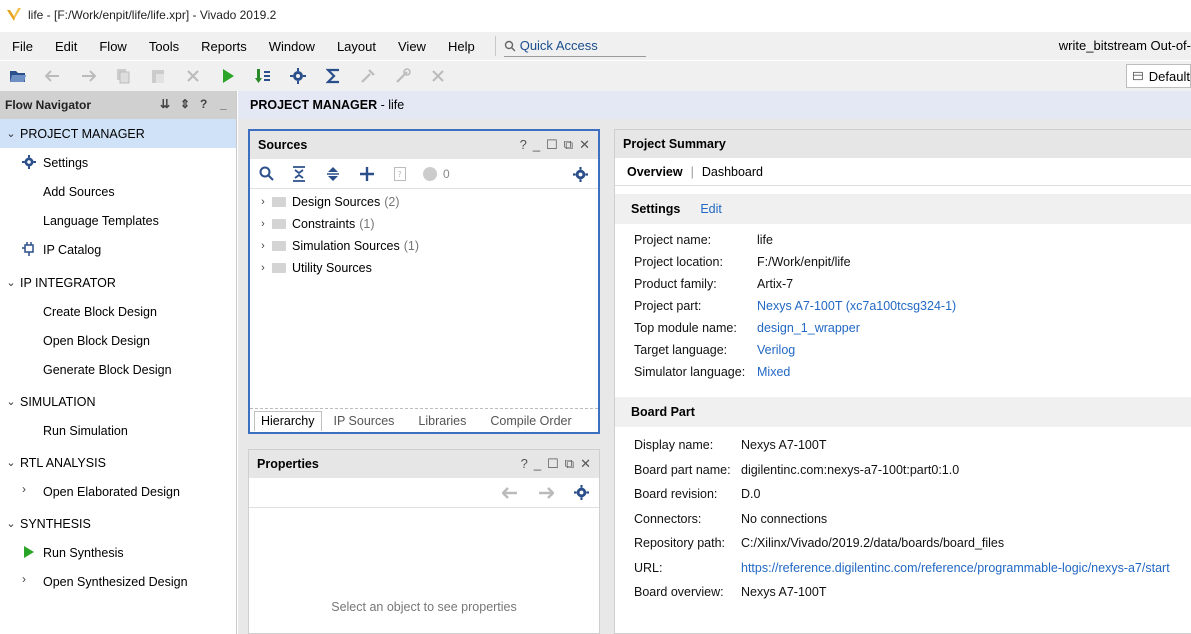 The height and width of the screenshot is (634, 1191). I want to click on menu-layout: Layout, so click(355, 46).